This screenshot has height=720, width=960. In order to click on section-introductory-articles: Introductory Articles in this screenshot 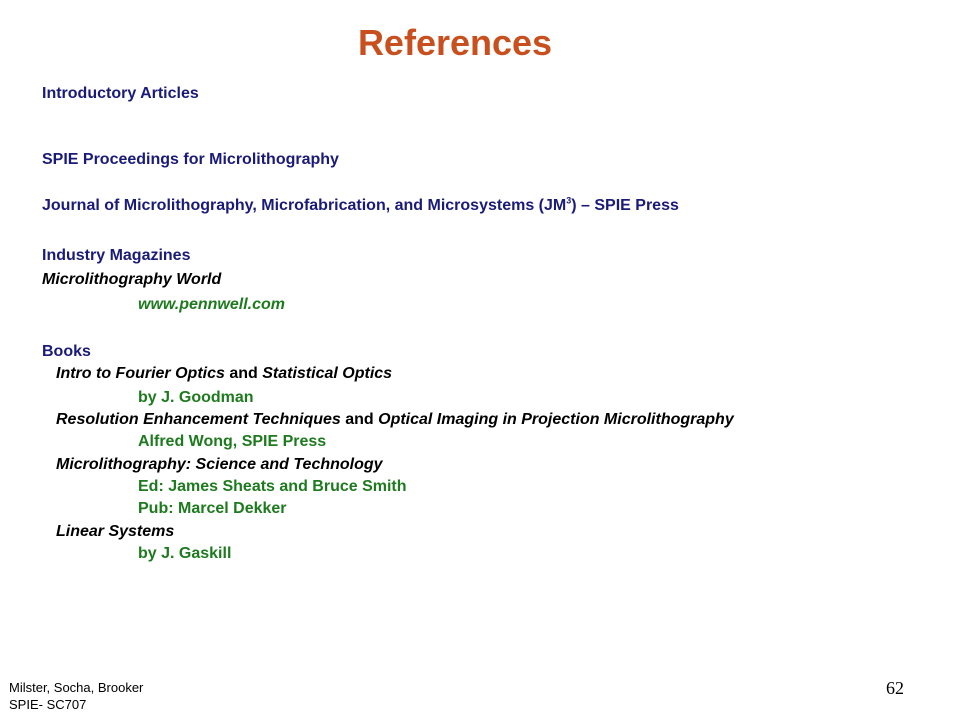, I will do `click(120, 93)`.